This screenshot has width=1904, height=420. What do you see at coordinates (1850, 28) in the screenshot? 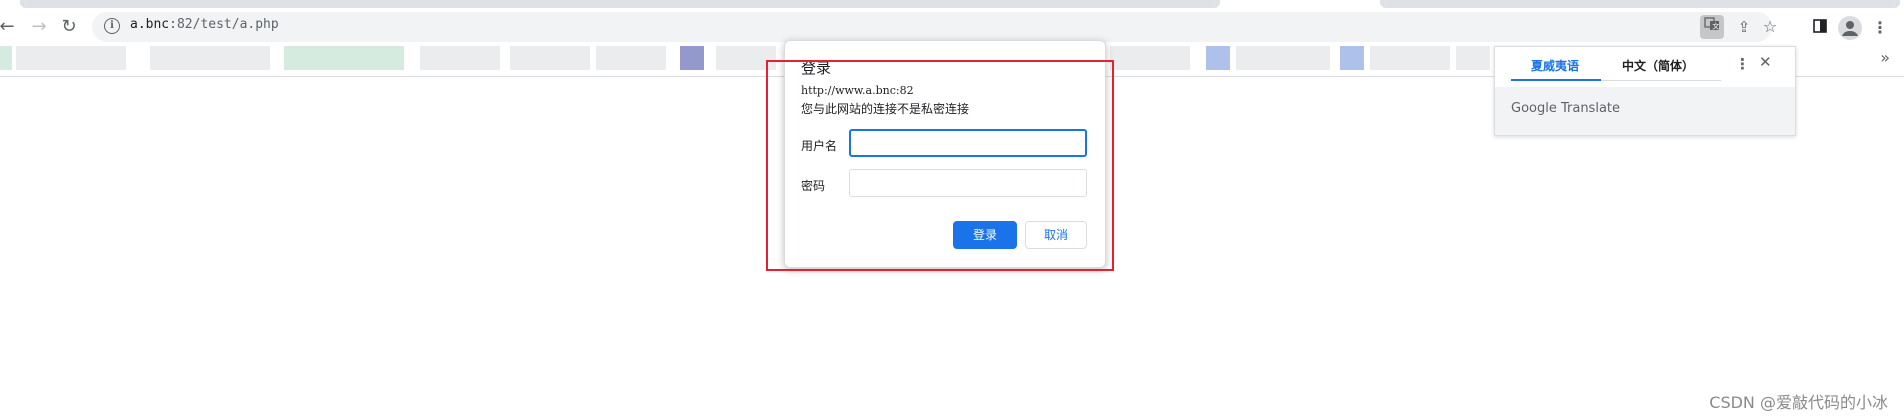
I see `avatar-icon` at bounding box center [1850, 28].